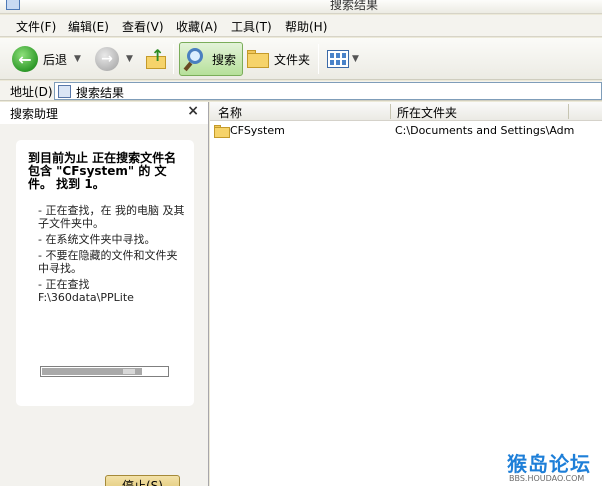 The height and width of the screenshot is (486, 602). Describe the element at coordinates (338, 59) in the screenshot. I see `views-grid-icon` at that location.